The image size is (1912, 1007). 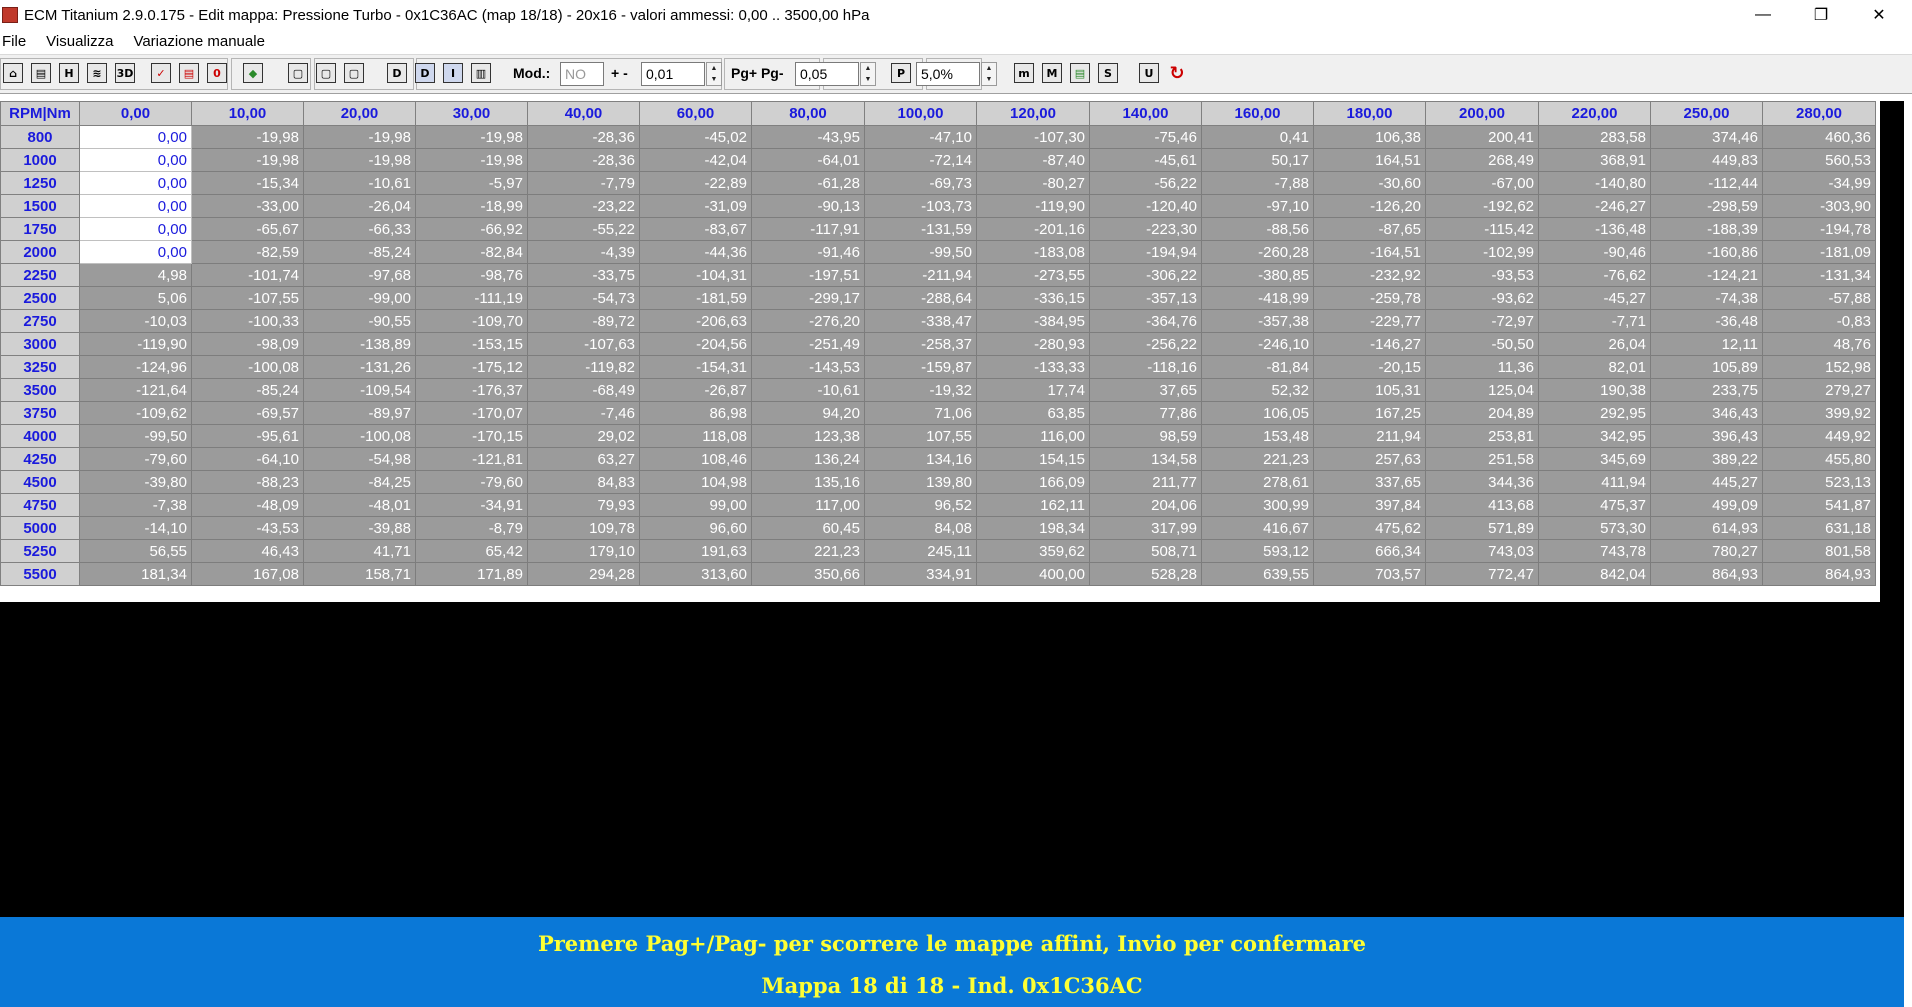 What do you see at coordinates (359, 344) in the screenshot?
I see `map-cell: -138,89` at bounding box center [359, 344].